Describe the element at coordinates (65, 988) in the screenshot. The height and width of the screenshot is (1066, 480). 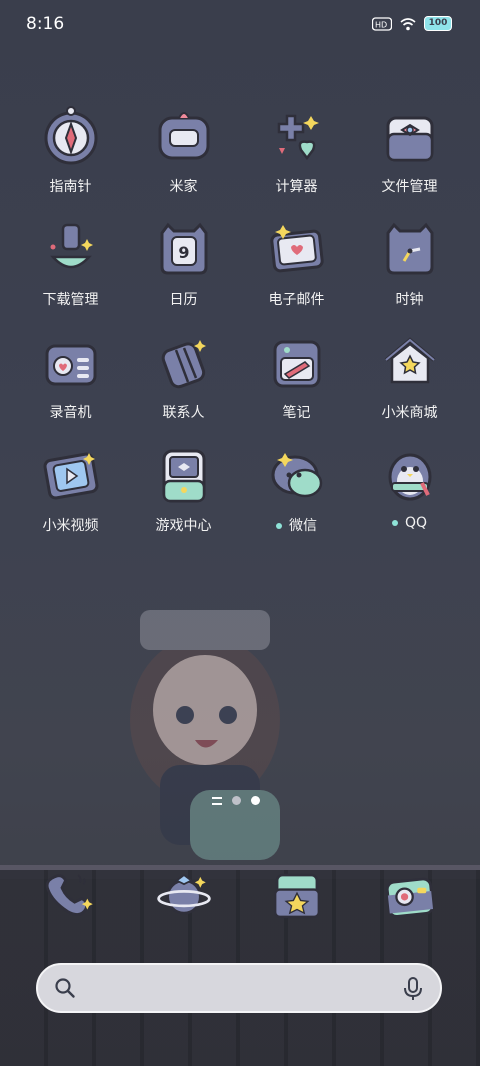
I see `search-icon` at that location.